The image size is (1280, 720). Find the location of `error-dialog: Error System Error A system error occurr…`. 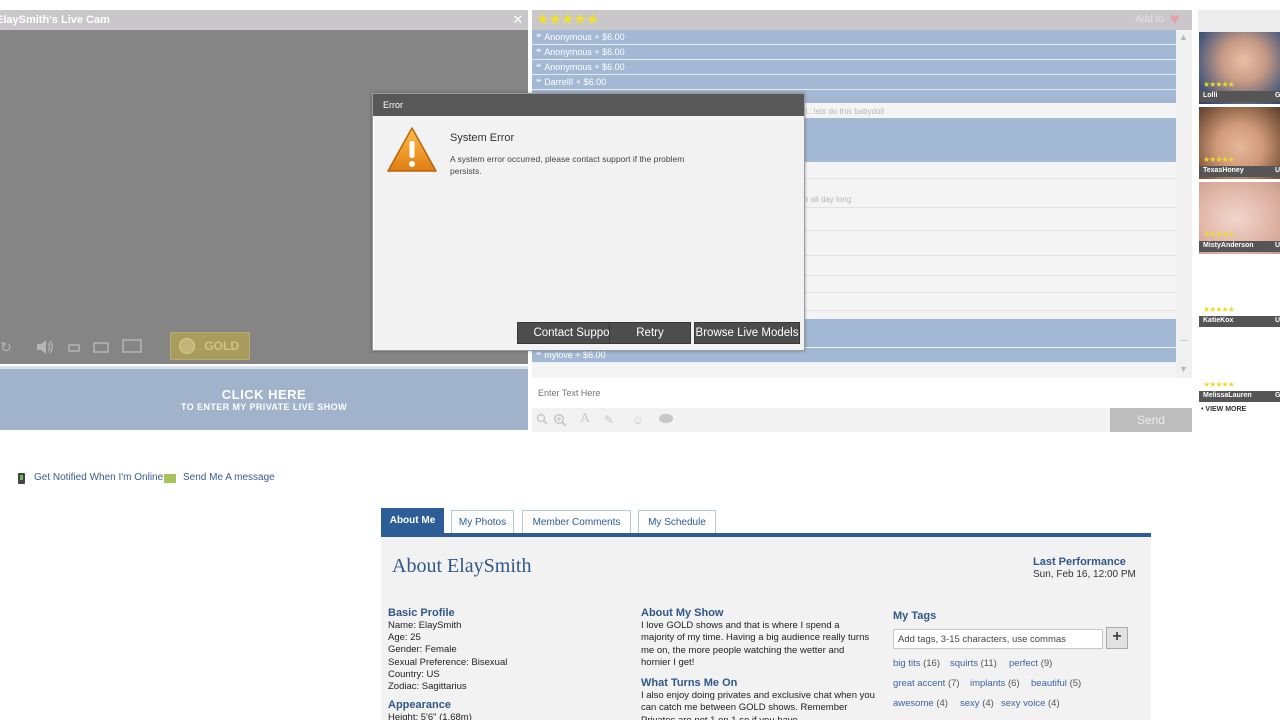

error-dialog: Error System Error A system error occurr… is located at coordinates (588, 222).